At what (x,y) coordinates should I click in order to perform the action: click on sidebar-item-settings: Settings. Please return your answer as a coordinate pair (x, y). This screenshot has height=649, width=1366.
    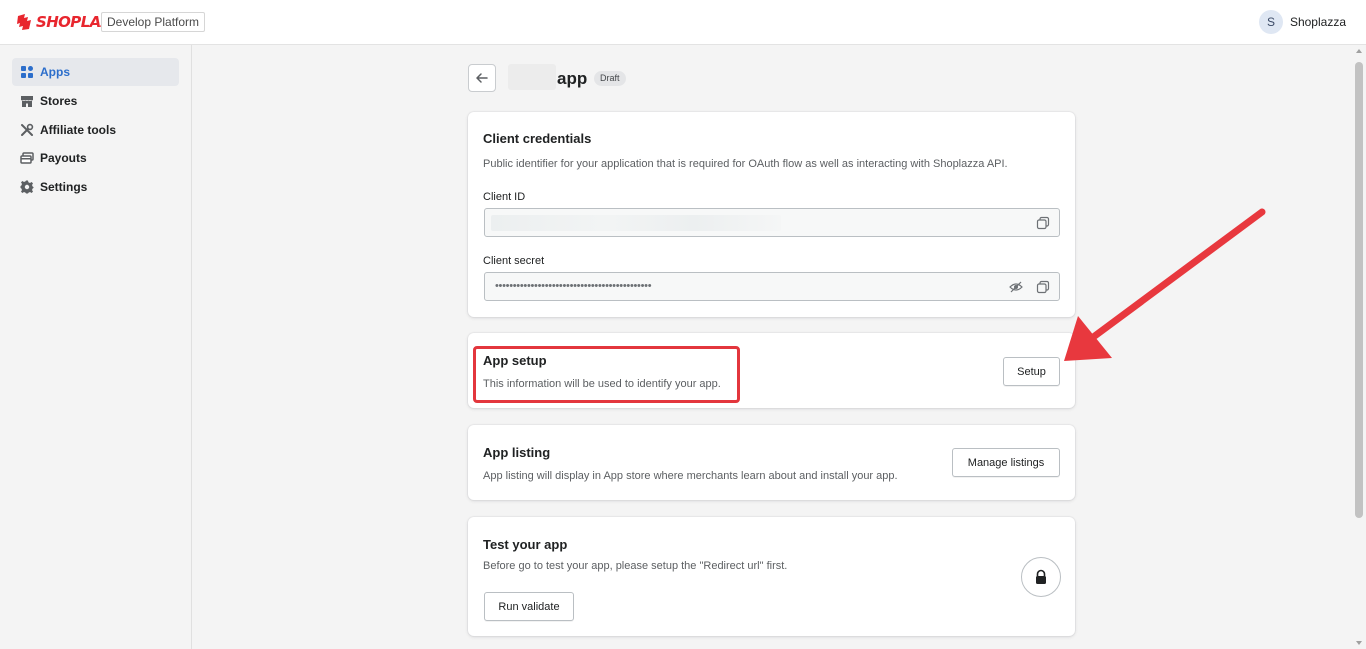
    Looking at the image, I should click on (95, 187).